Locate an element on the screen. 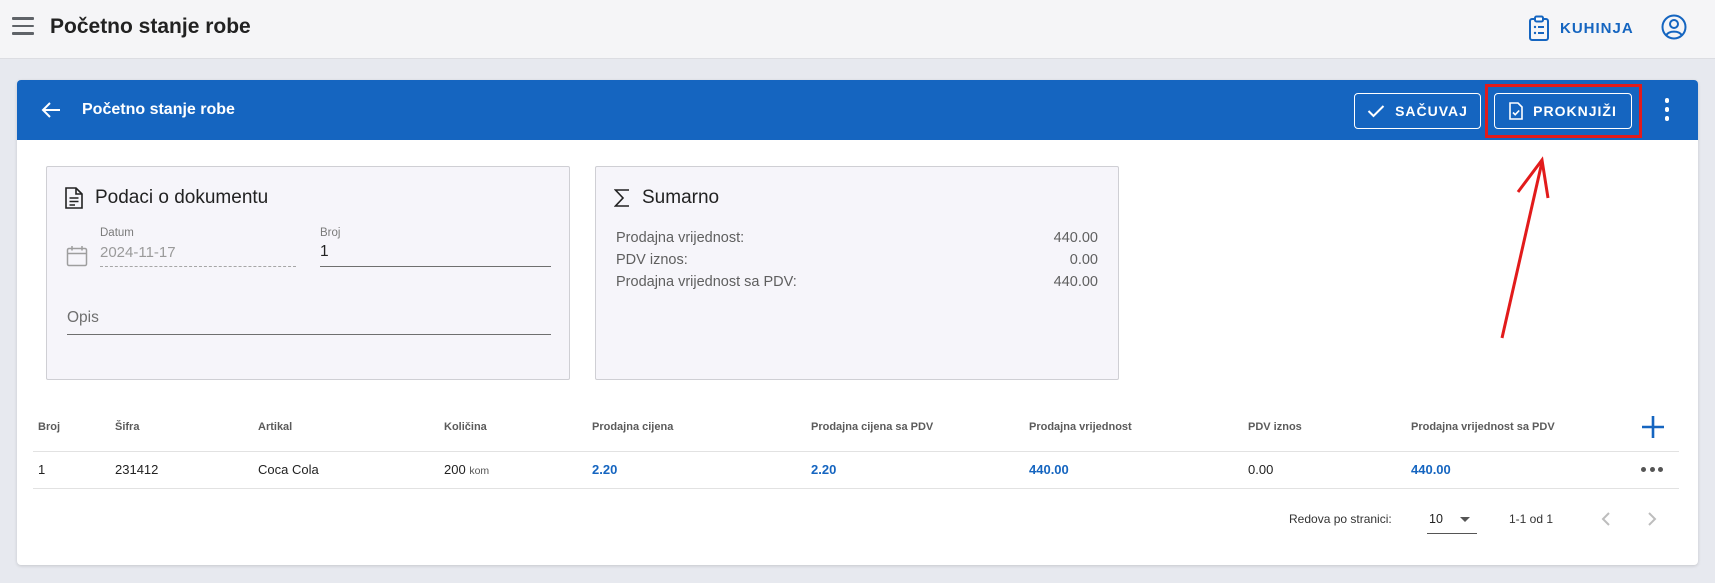 This screenshot has height=583, width=1715. cell-prodajna-vrijednost-pdv: 440.00 is located at coordinates (1431, 469).